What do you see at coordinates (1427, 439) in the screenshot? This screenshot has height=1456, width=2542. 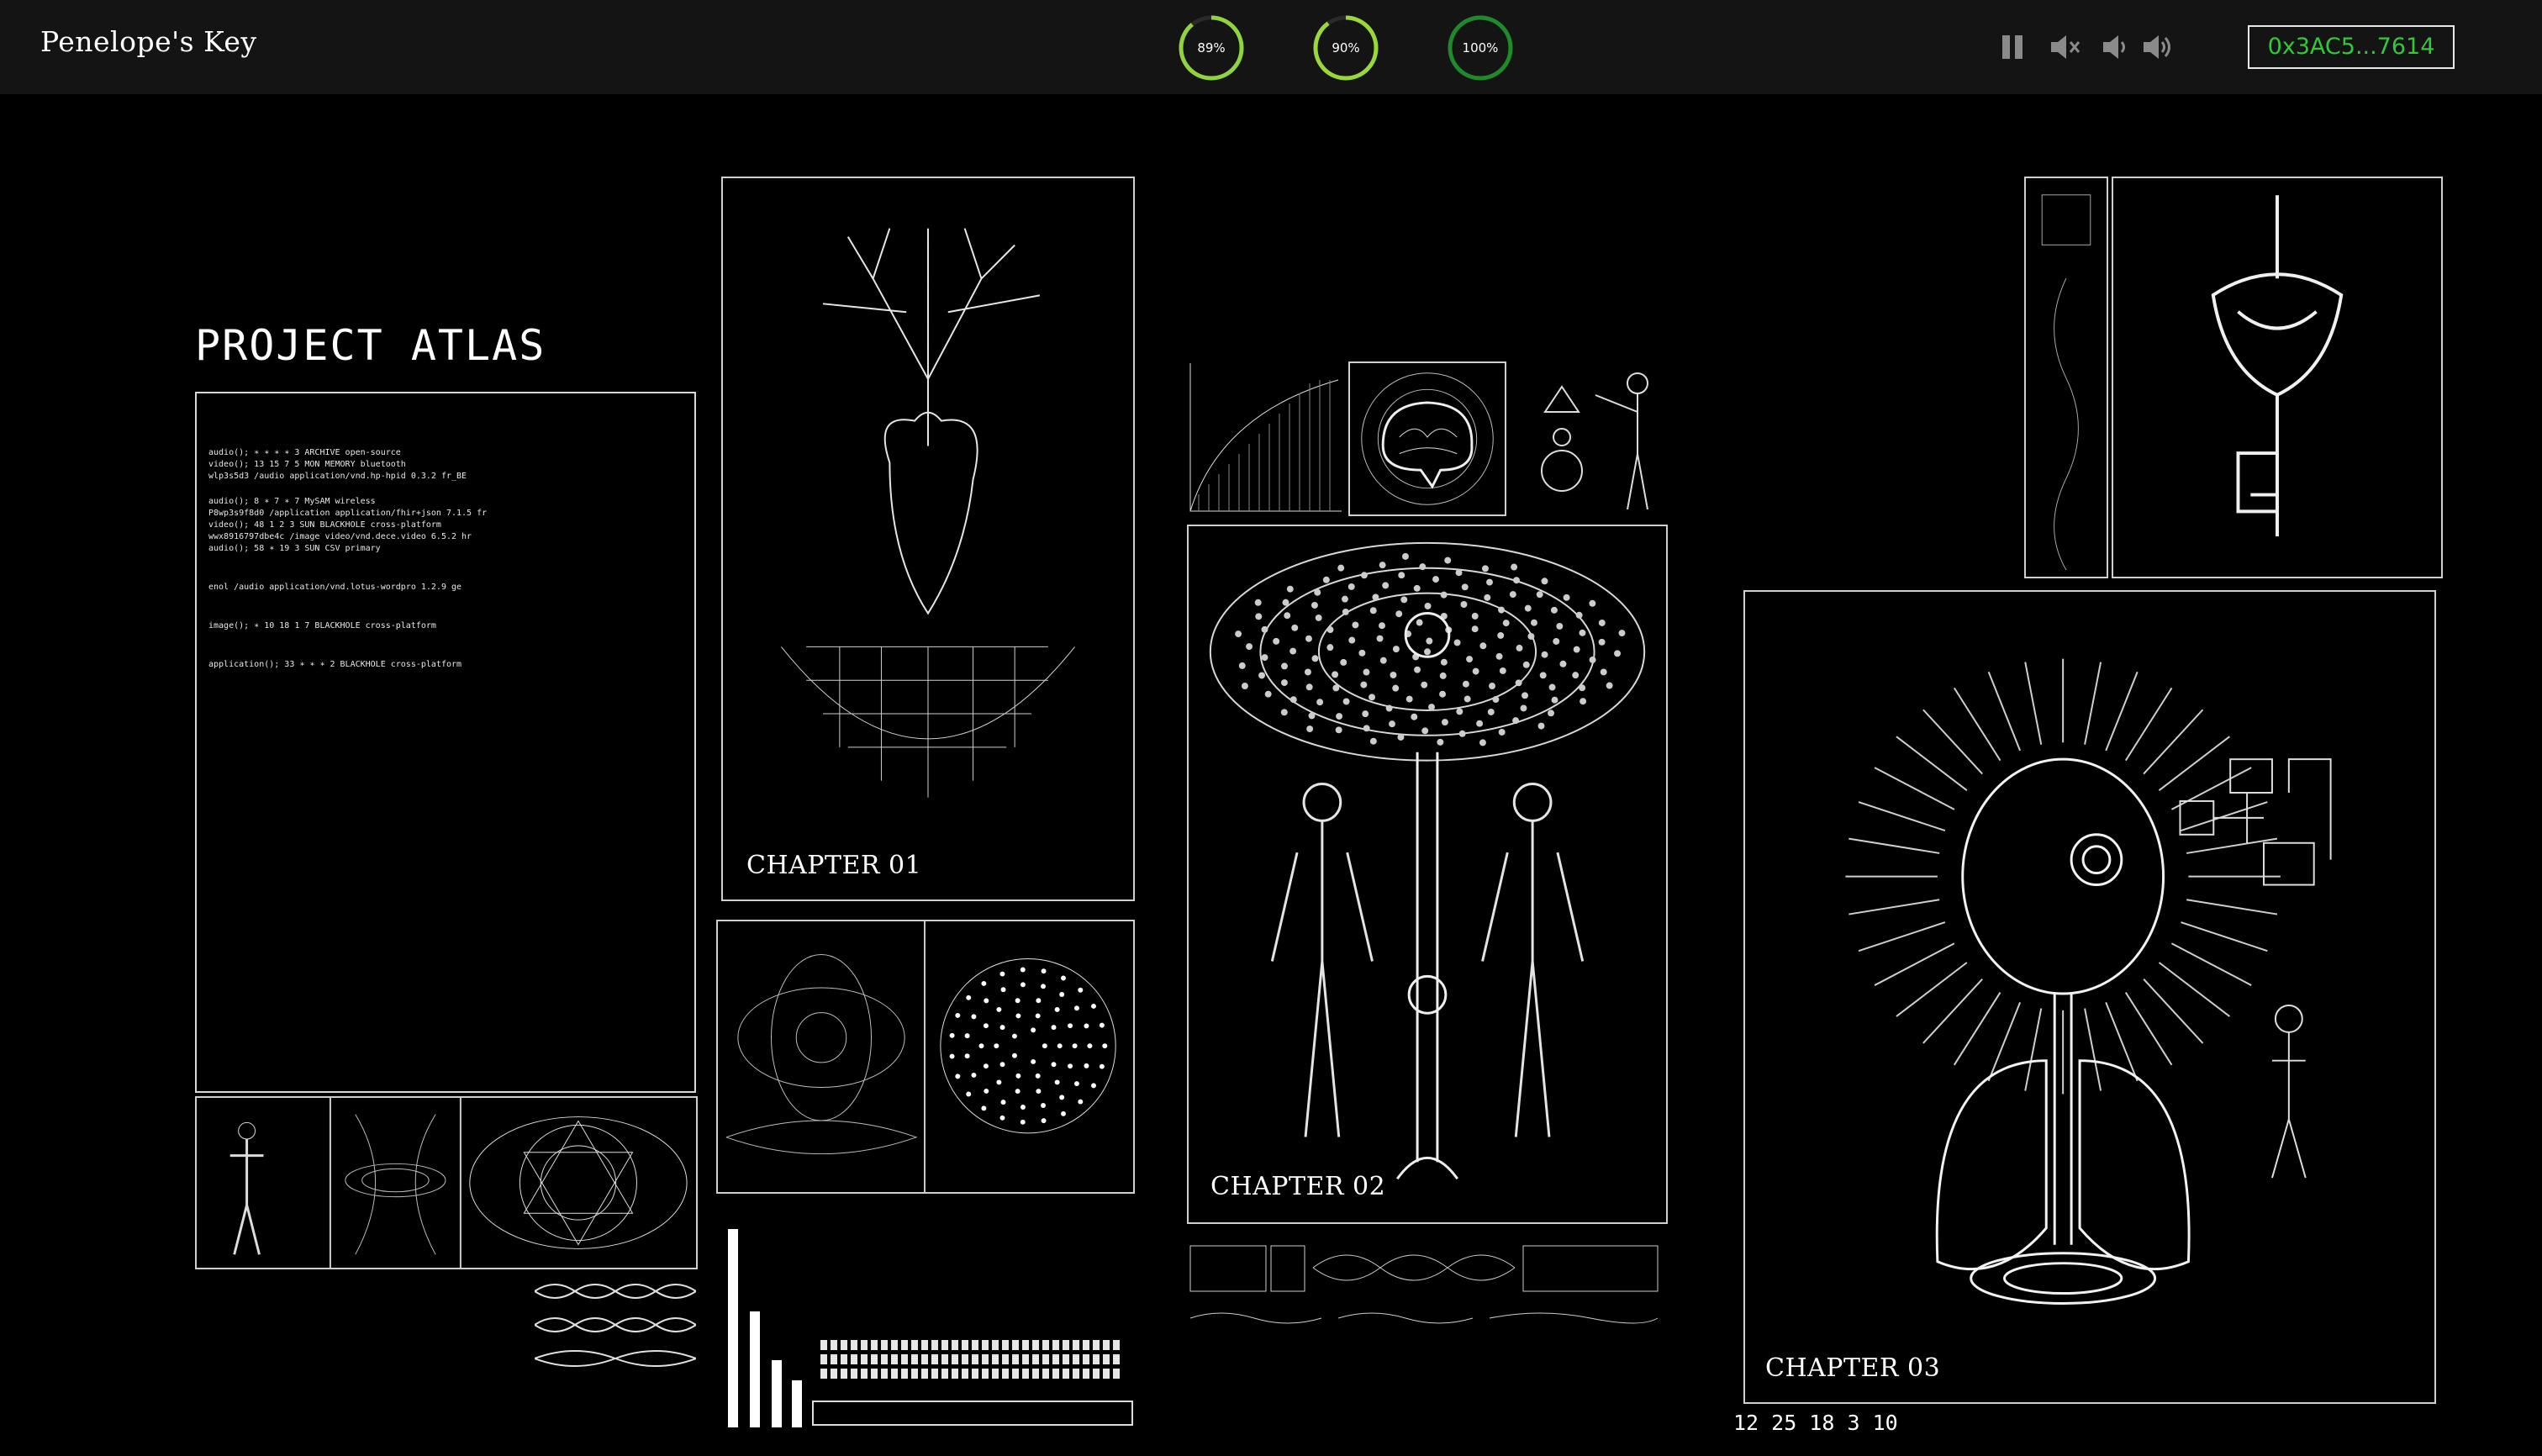 I see `brain-card` at bounding box center [1427, 439].